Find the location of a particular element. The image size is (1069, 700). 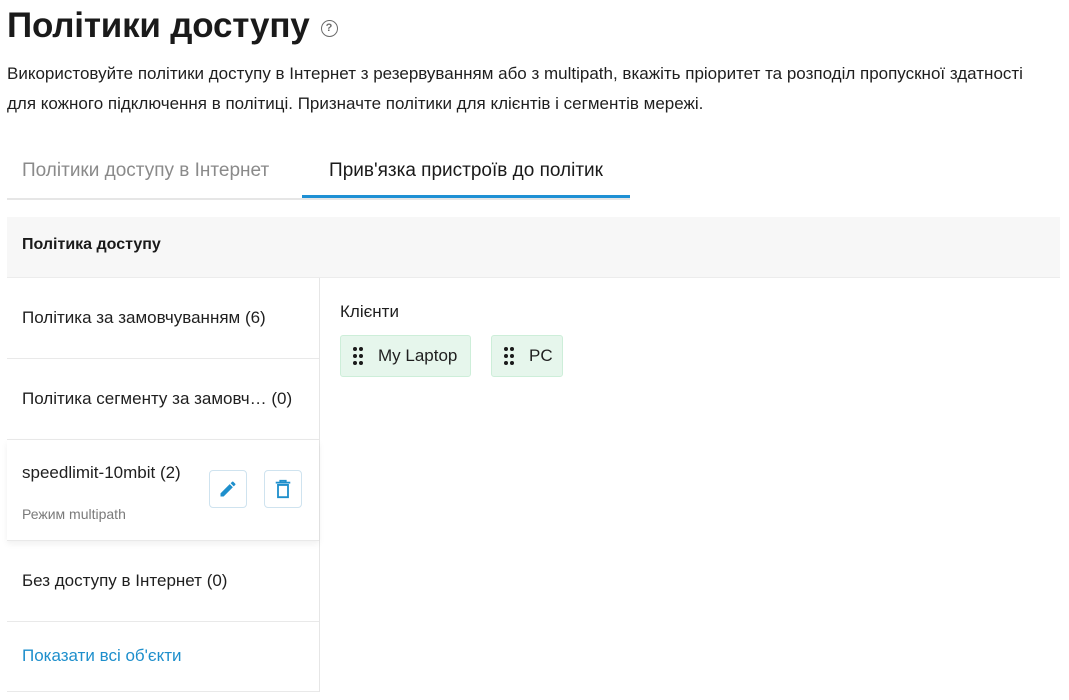

edit-policy-button is located at coordinates (228, 489).